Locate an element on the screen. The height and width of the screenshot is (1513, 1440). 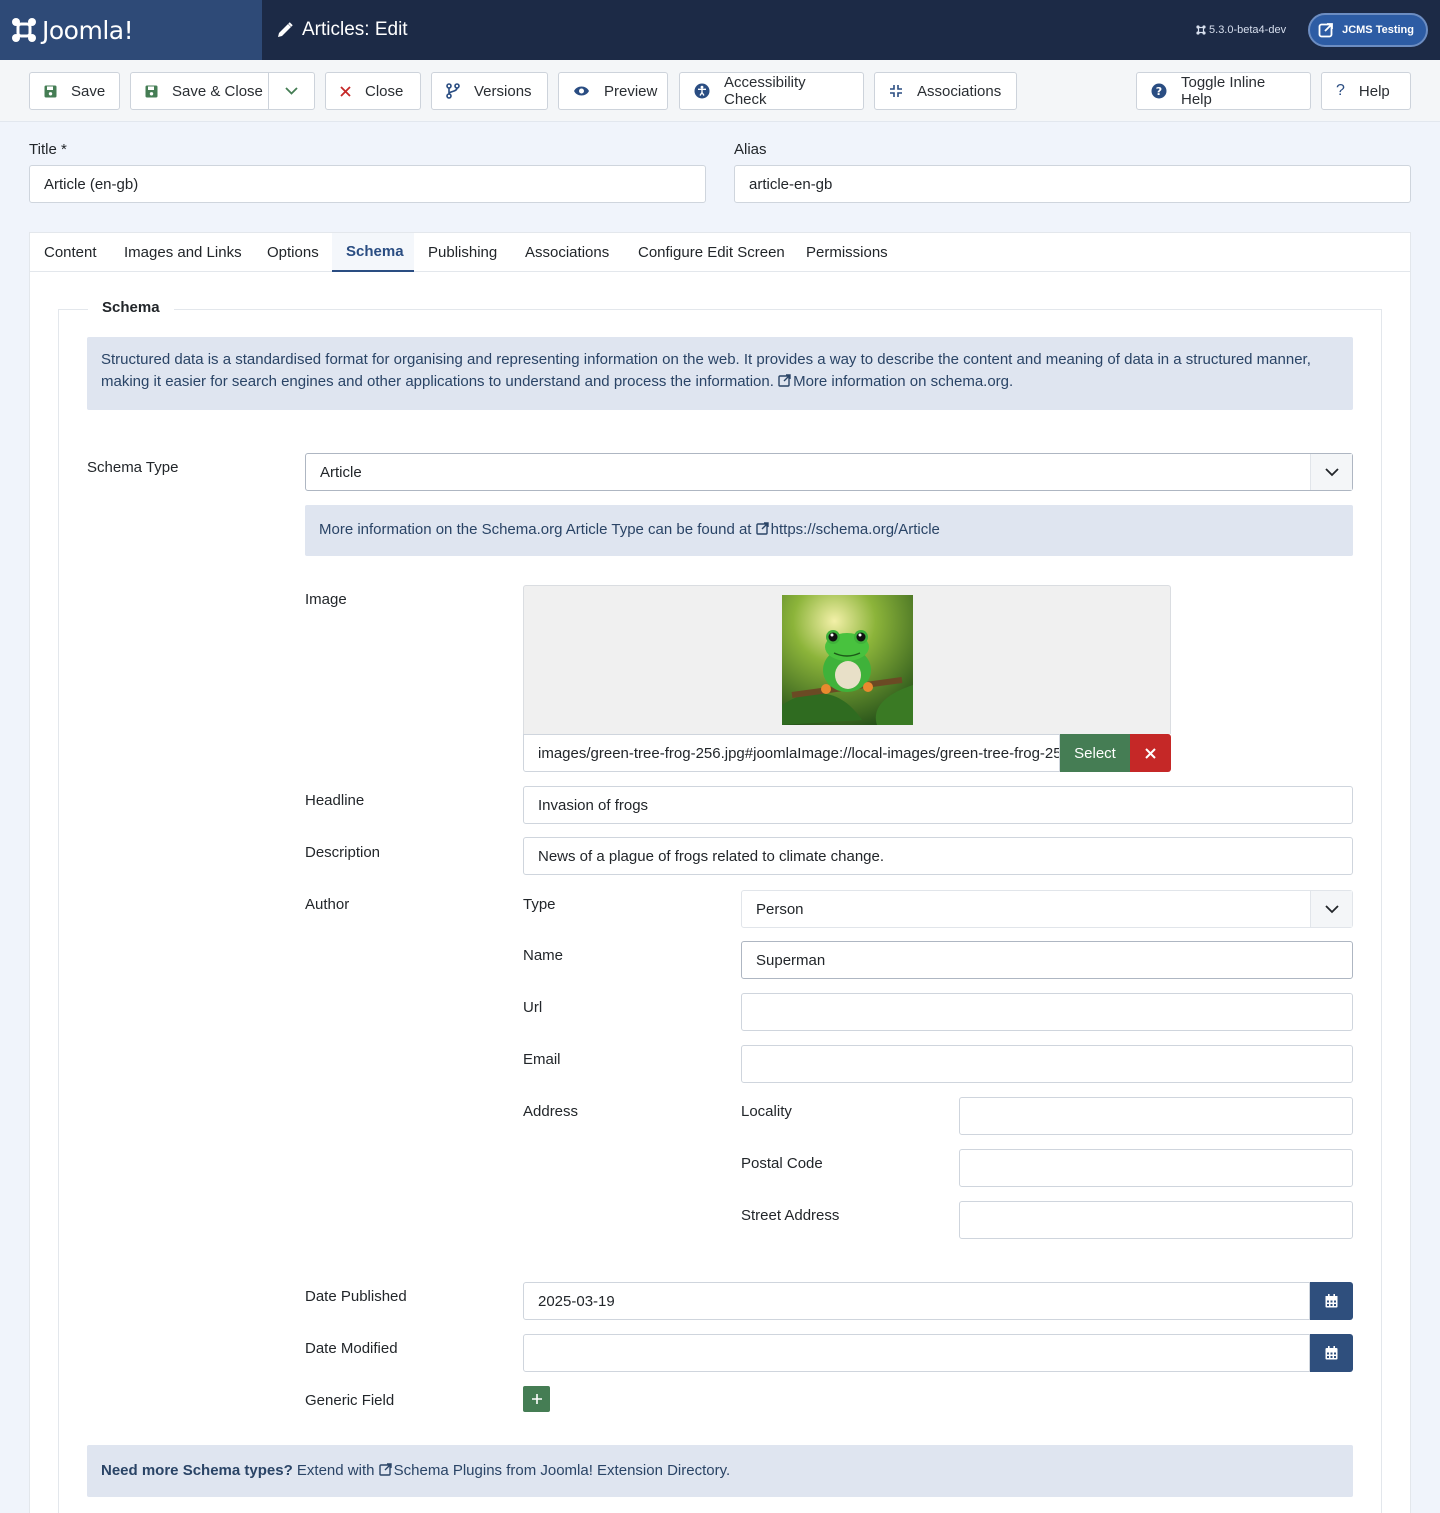
title-input: Article (en-gb) is located at coordinates (367, 184).